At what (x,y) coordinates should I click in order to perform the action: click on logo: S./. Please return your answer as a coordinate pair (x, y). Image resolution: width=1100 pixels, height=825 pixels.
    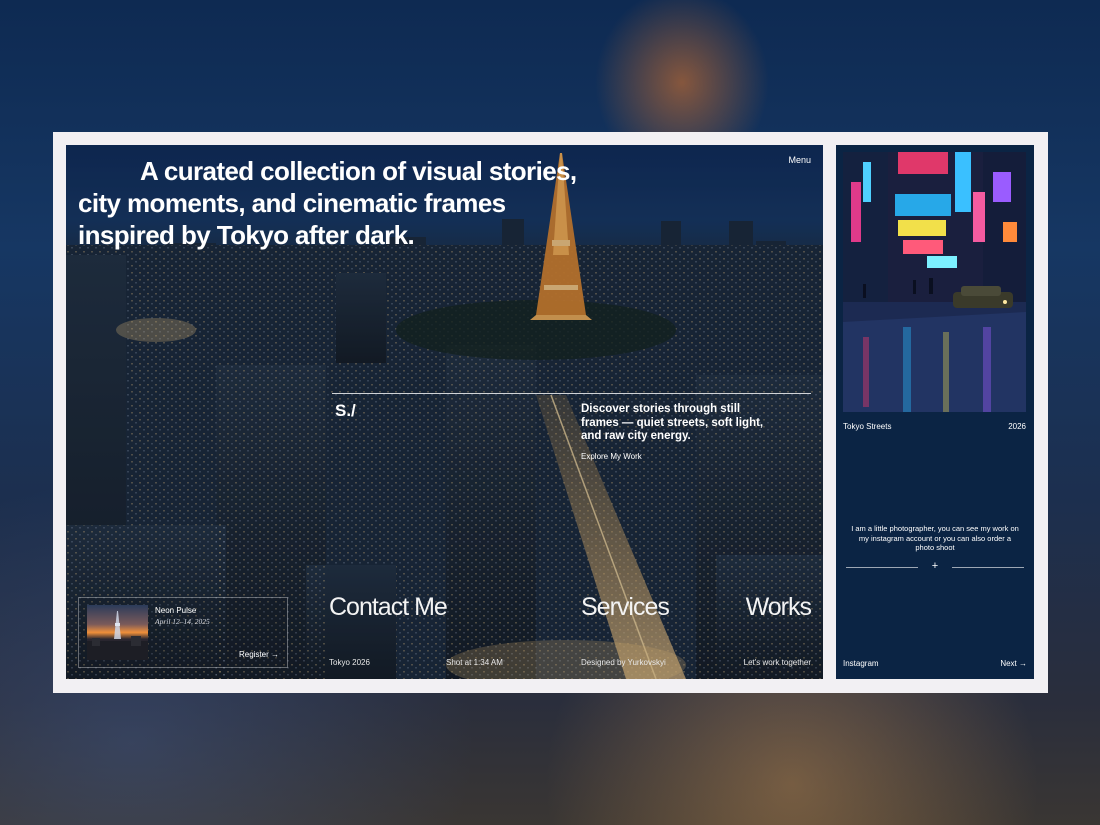
    Looking at the image, I should click on (345, 411).